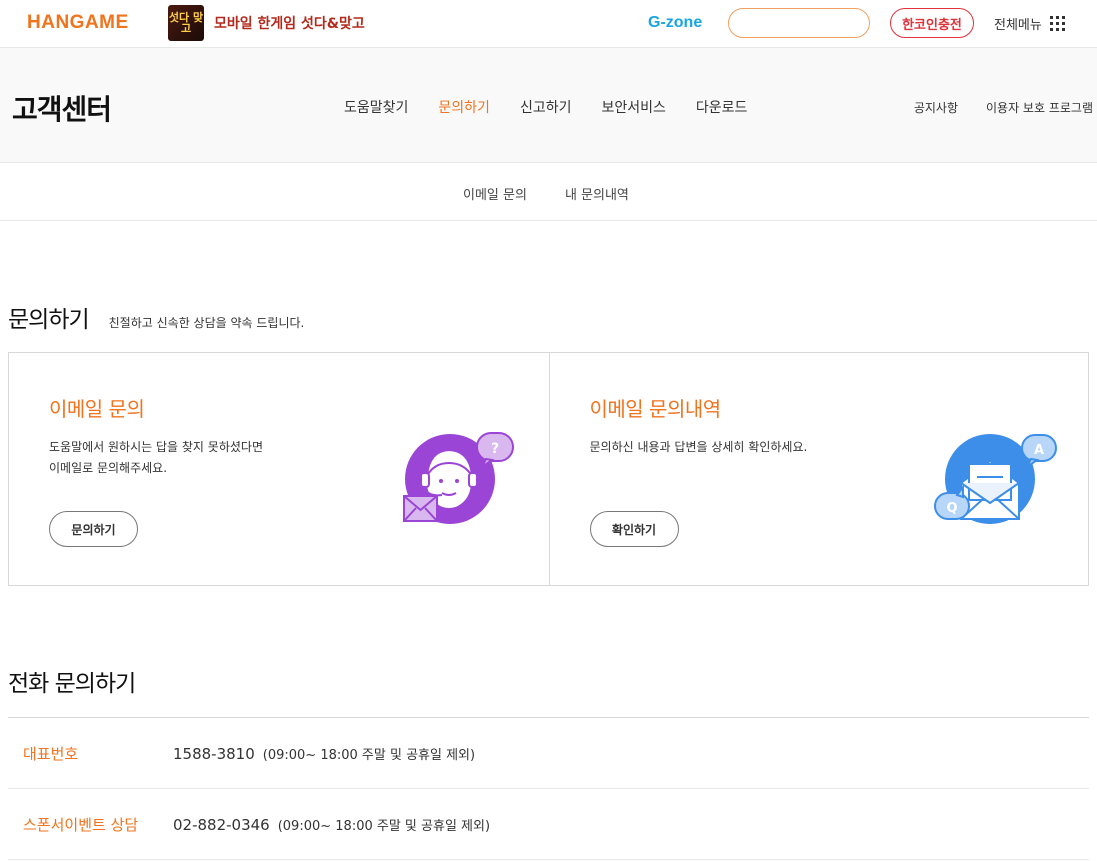 The image size is (1097, 861). What do you see at coordinates (1038, 450) in the screenshot?
I see `svg-text: A` at bounding box center [1038, 450].